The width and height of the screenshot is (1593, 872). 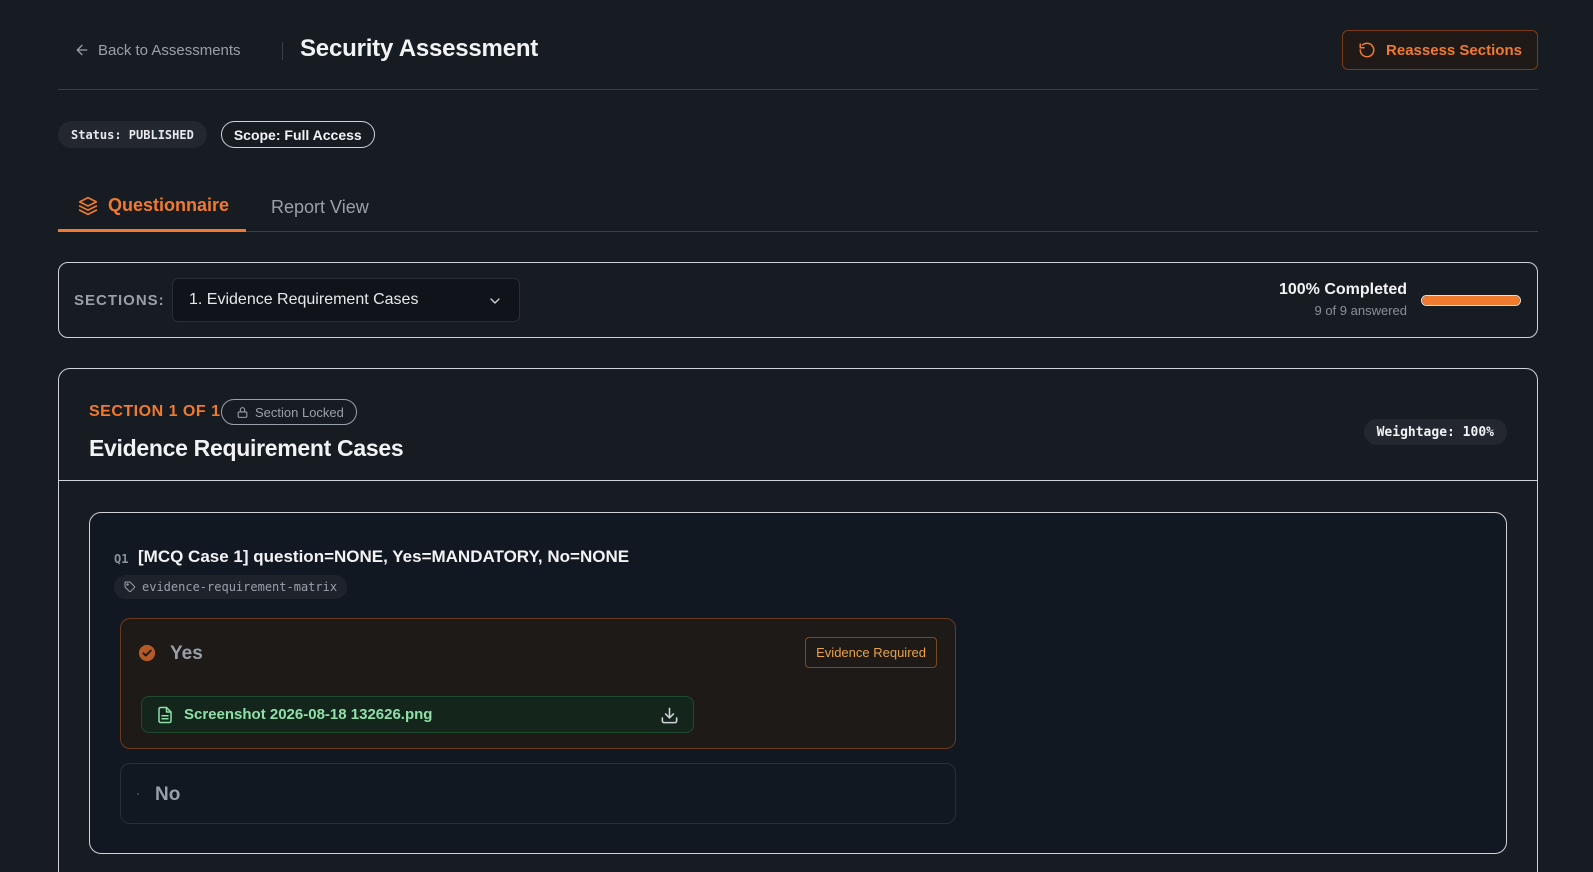 I want to click on section-kicker: SECTION 1 OF 1, so click(x=155, y=411).